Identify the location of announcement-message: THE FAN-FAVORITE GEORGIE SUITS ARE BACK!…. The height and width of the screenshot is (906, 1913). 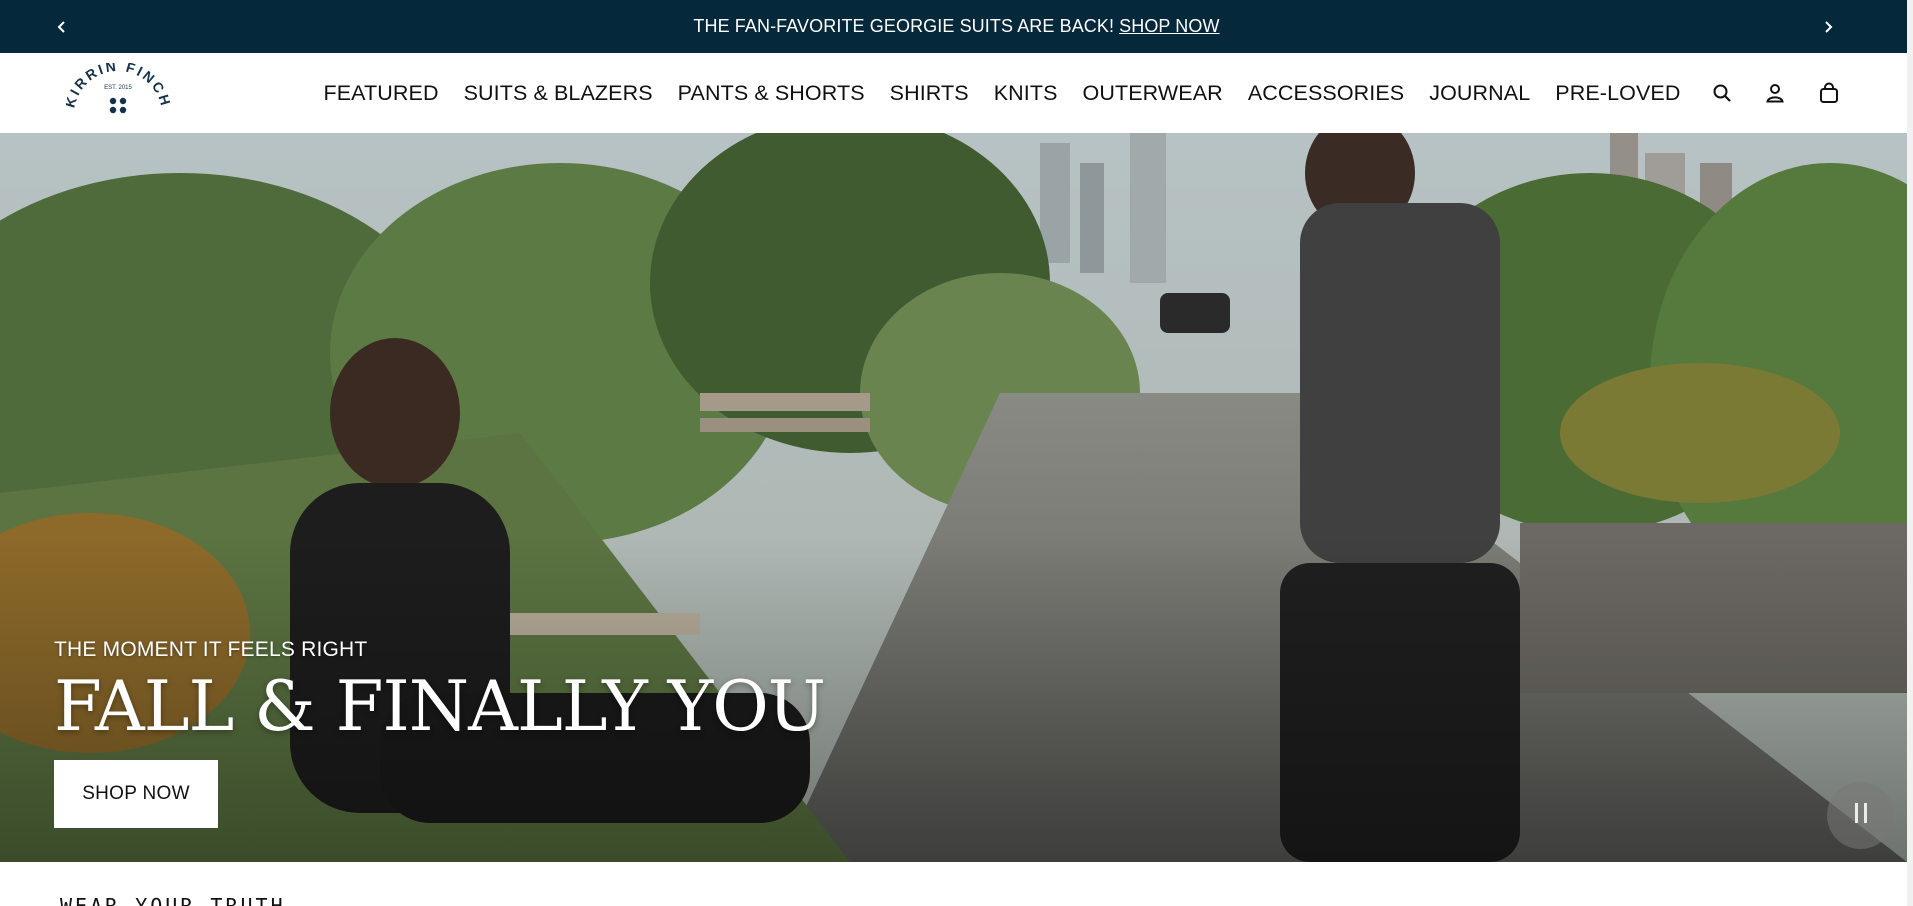
(956, 26).